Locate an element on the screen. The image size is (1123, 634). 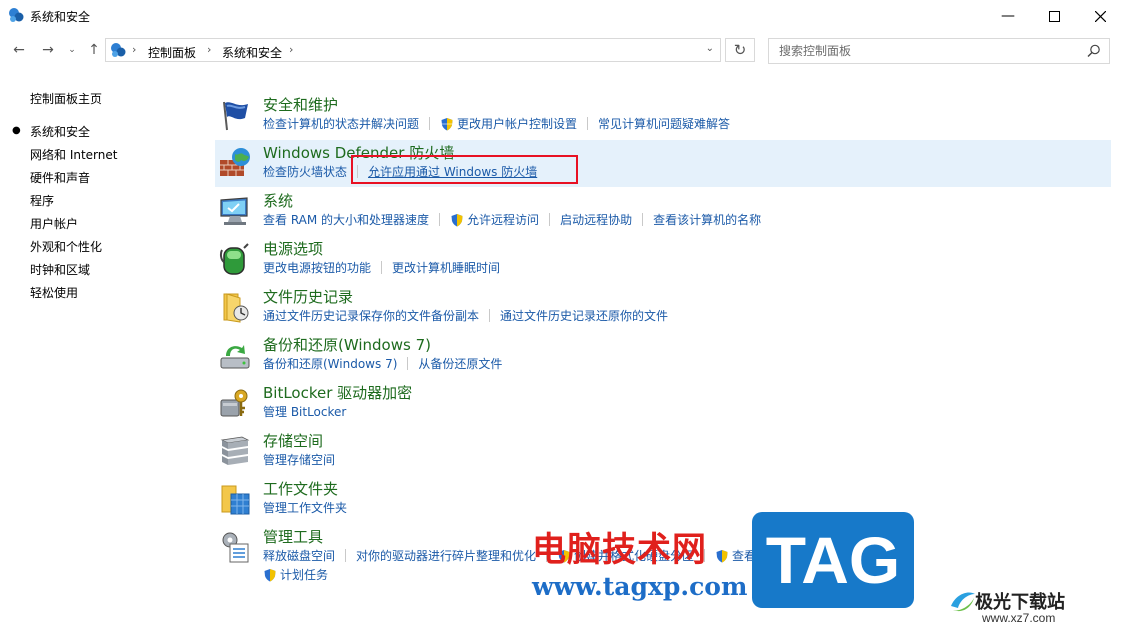
maximize-button is located at coordinates (1054, 16).